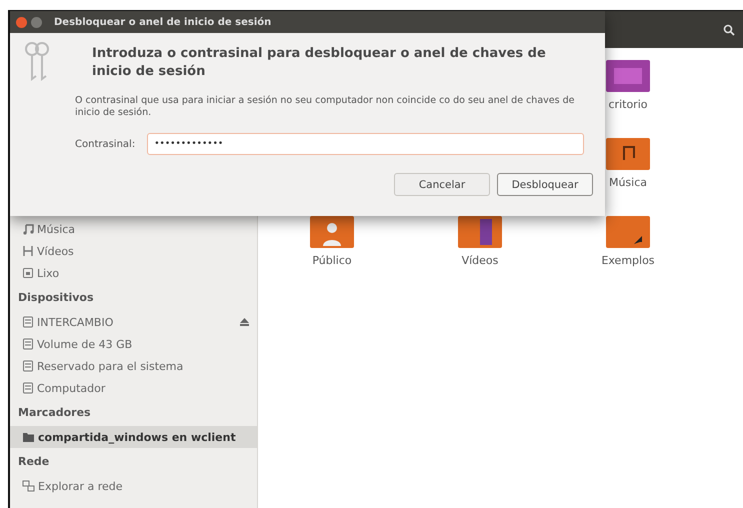 Image resolution: width=743 pixels, height=508 pixels. What do you see at coordinates (480, 260) in the screenshot?
I see `folder-label: Vídeos` at bounding box center [480, 260].